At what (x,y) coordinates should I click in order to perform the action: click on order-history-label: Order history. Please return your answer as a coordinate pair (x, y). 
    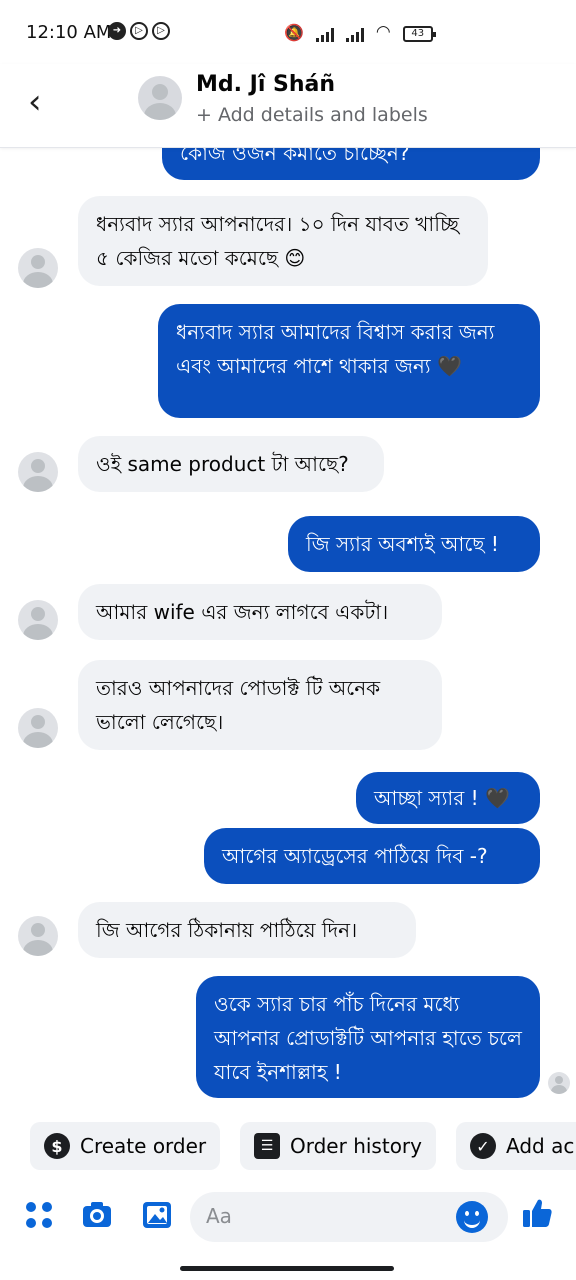
    Looking at the image, I should click on (356, 1146).